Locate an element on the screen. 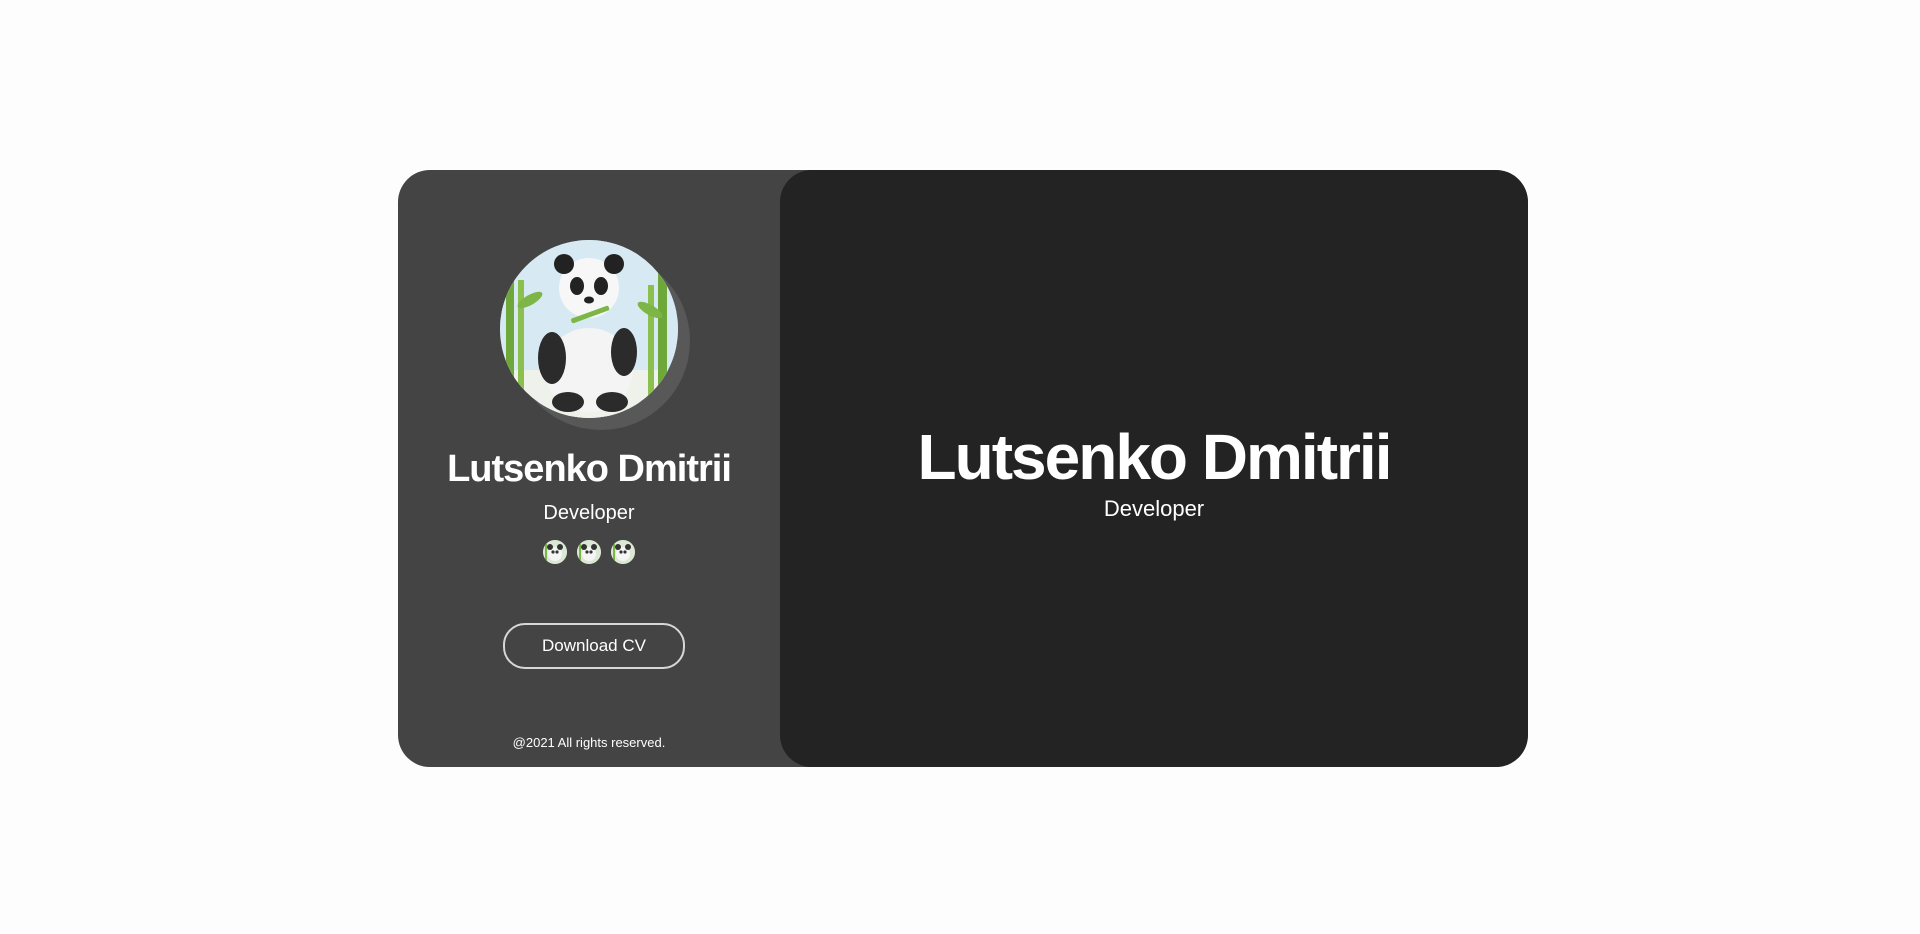 The height and width of the screenshot is (934, 1920). social-link-3-panda-icon is located at coordinates (623, 552).